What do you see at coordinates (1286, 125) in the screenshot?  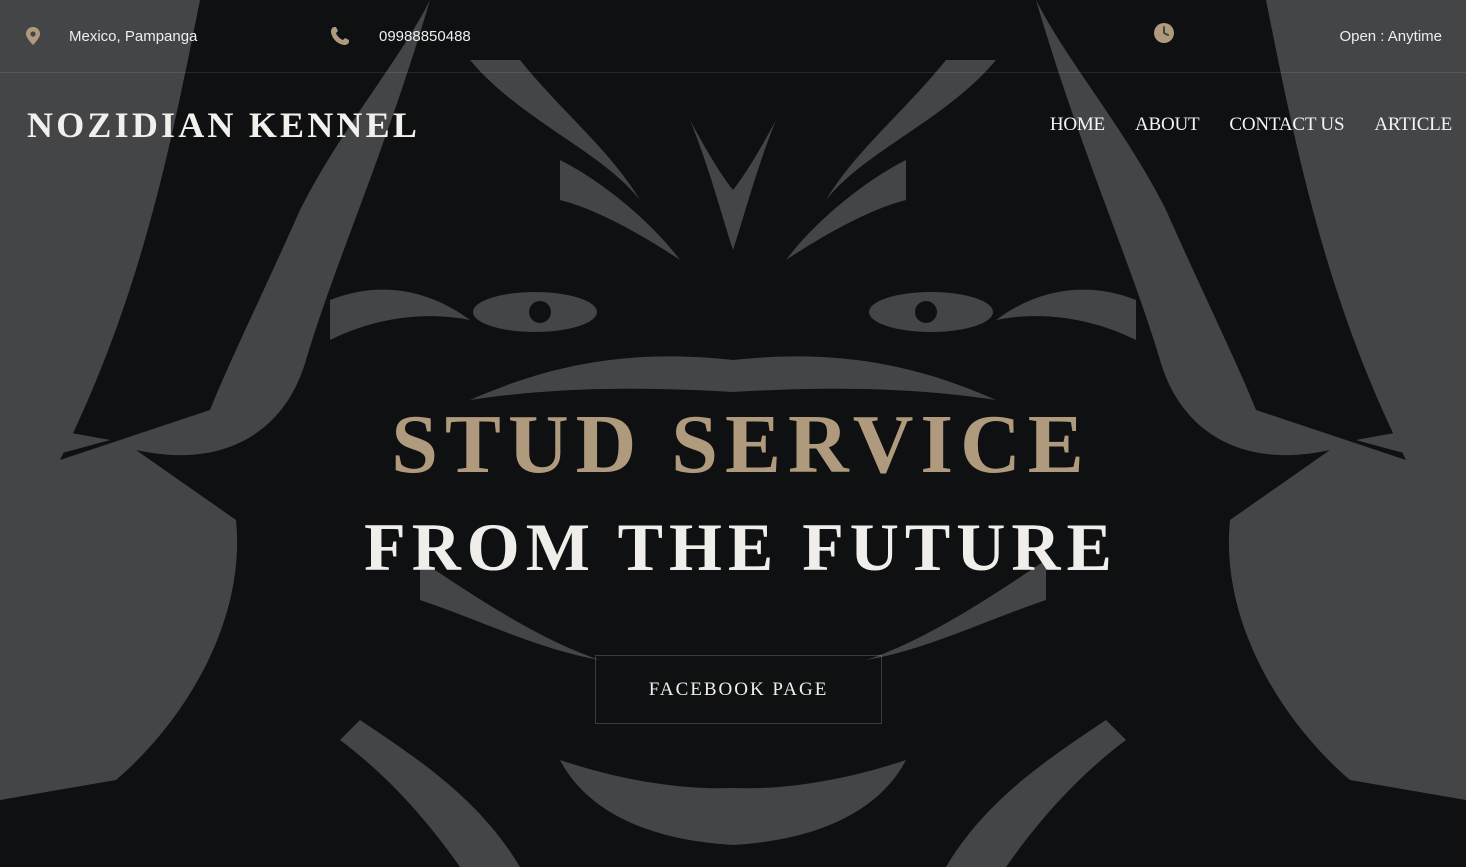 I see `nav-contact-us: CONTACT US` at bounding box center [1286, 125].